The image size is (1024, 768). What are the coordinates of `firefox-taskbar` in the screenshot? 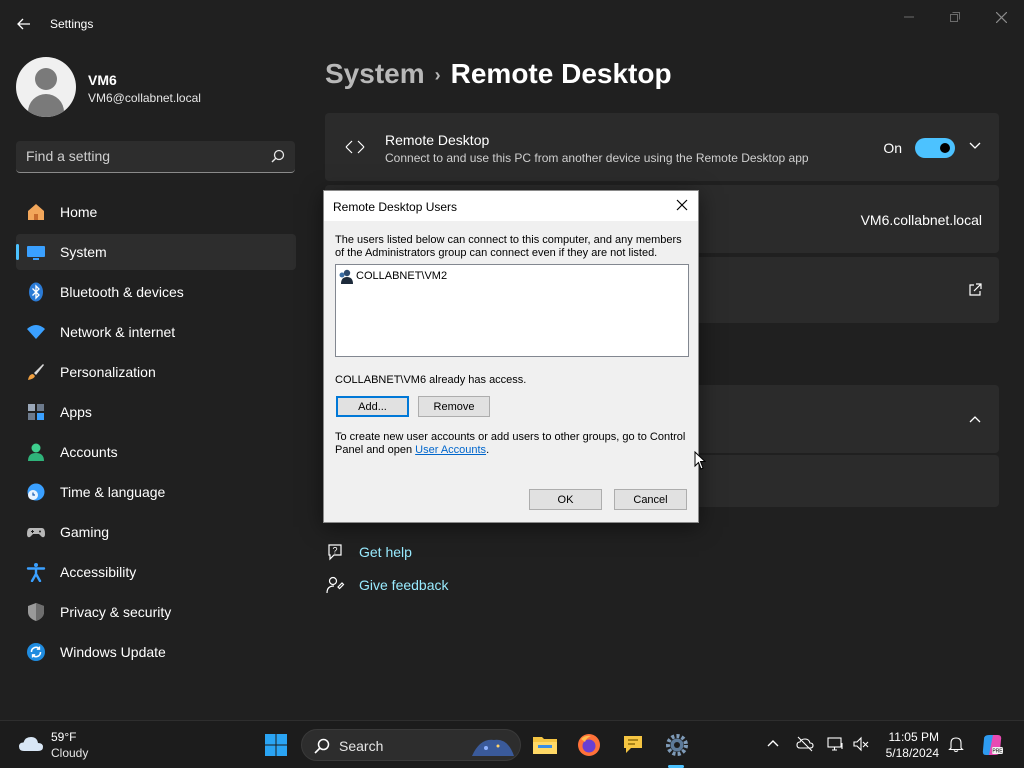 It's located at (589, 745).